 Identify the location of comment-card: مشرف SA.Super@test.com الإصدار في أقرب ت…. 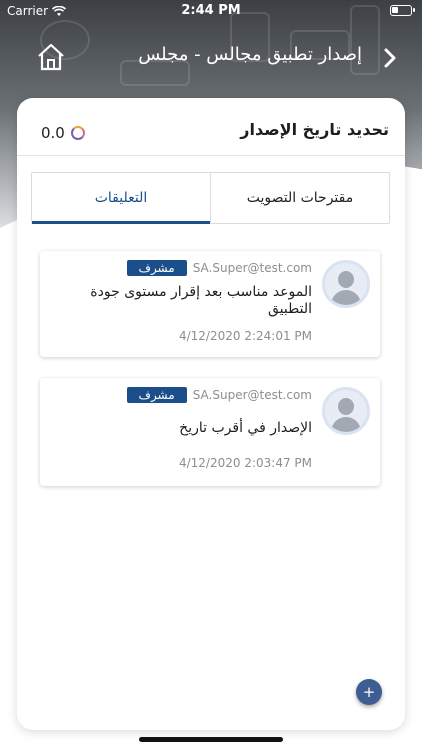
(210, 432).